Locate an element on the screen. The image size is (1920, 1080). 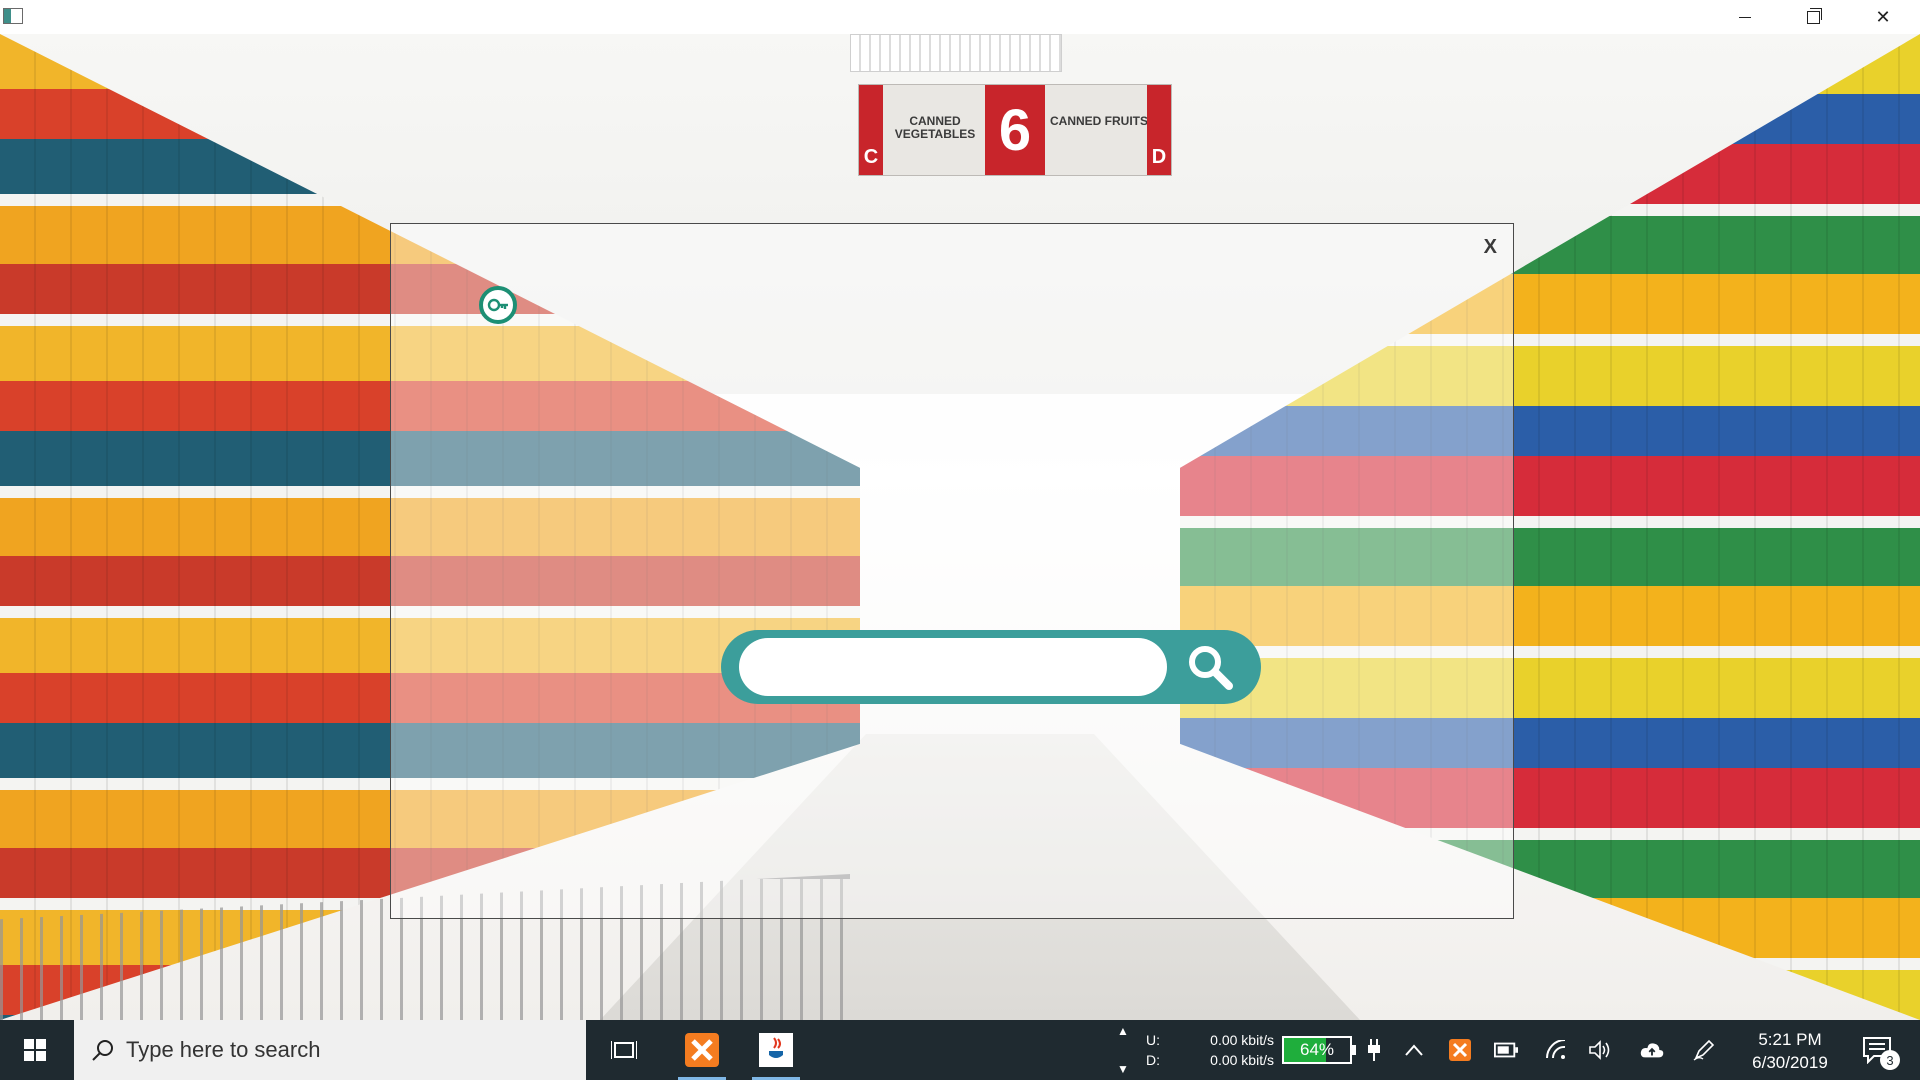
action-center-button: 3 is located at coordinates (1881, 1053).